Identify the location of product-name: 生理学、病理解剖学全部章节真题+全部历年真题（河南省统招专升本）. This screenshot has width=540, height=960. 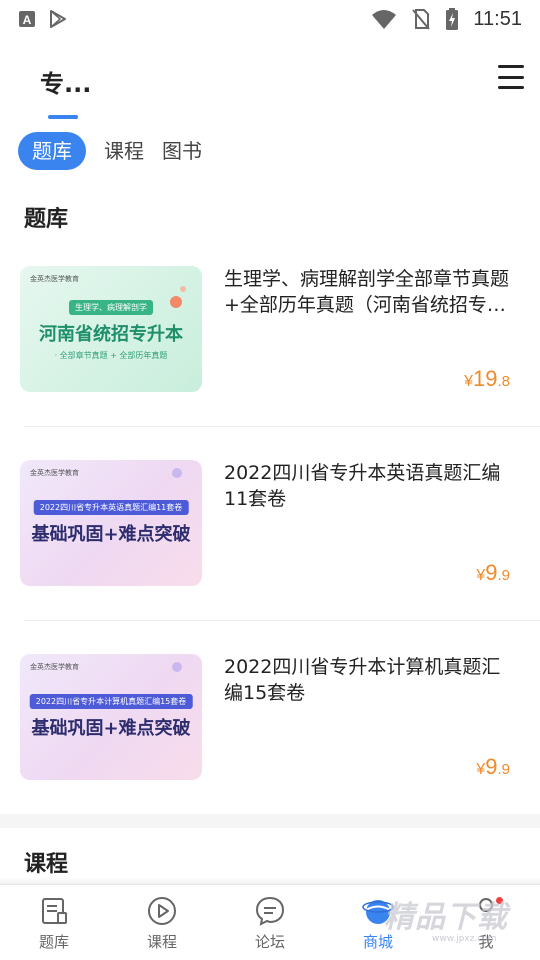
(367, 292).